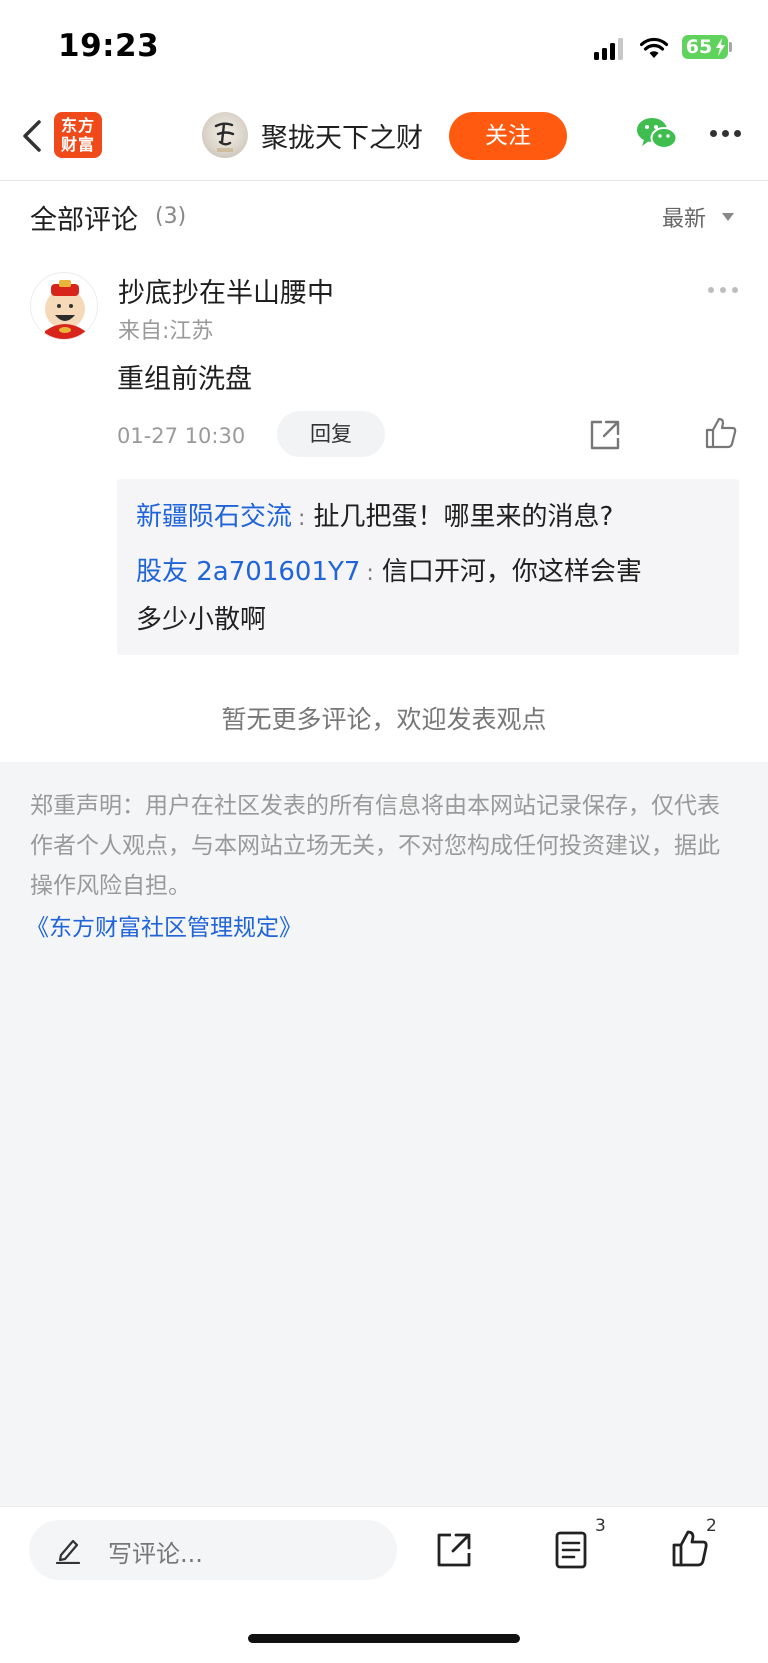  What do you see at coordinates (384, 719) in the screenshot?
I see `no-more-comments-text: 暂无更多评论，欢迎发表观点` at bounding box center [384, 719].